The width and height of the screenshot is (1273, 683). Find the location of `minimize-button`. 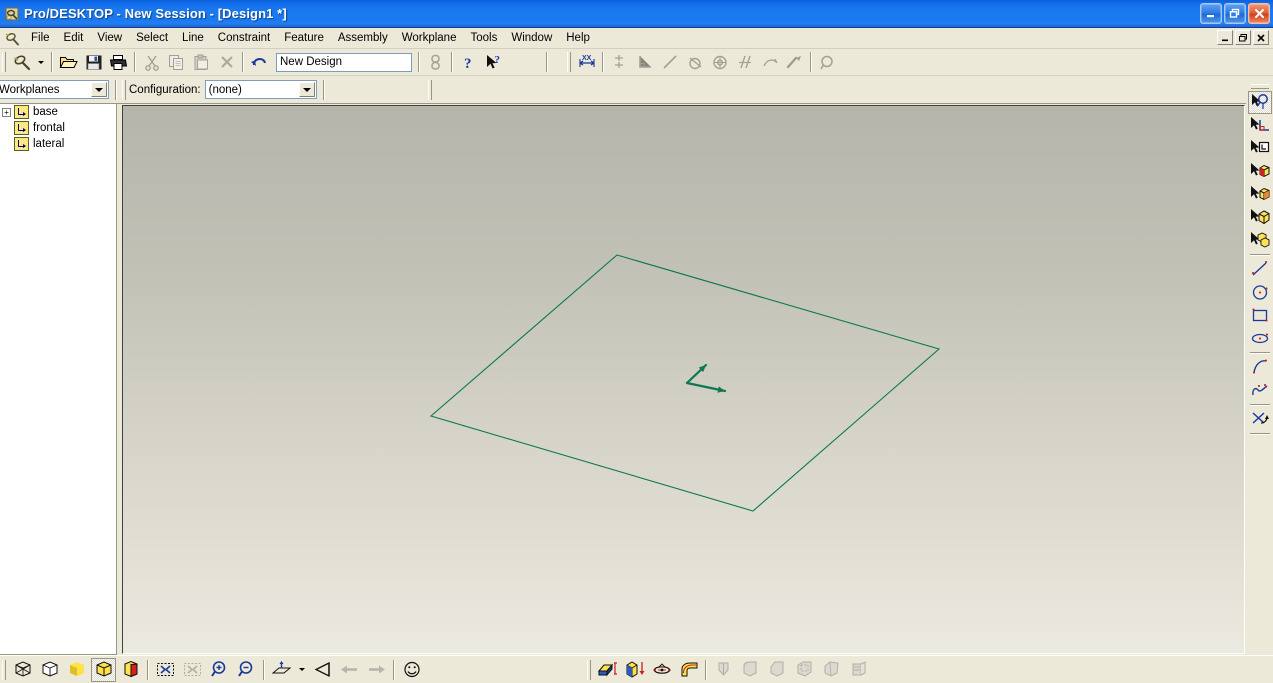

minimize-button is located at coordinates (1211, 13).